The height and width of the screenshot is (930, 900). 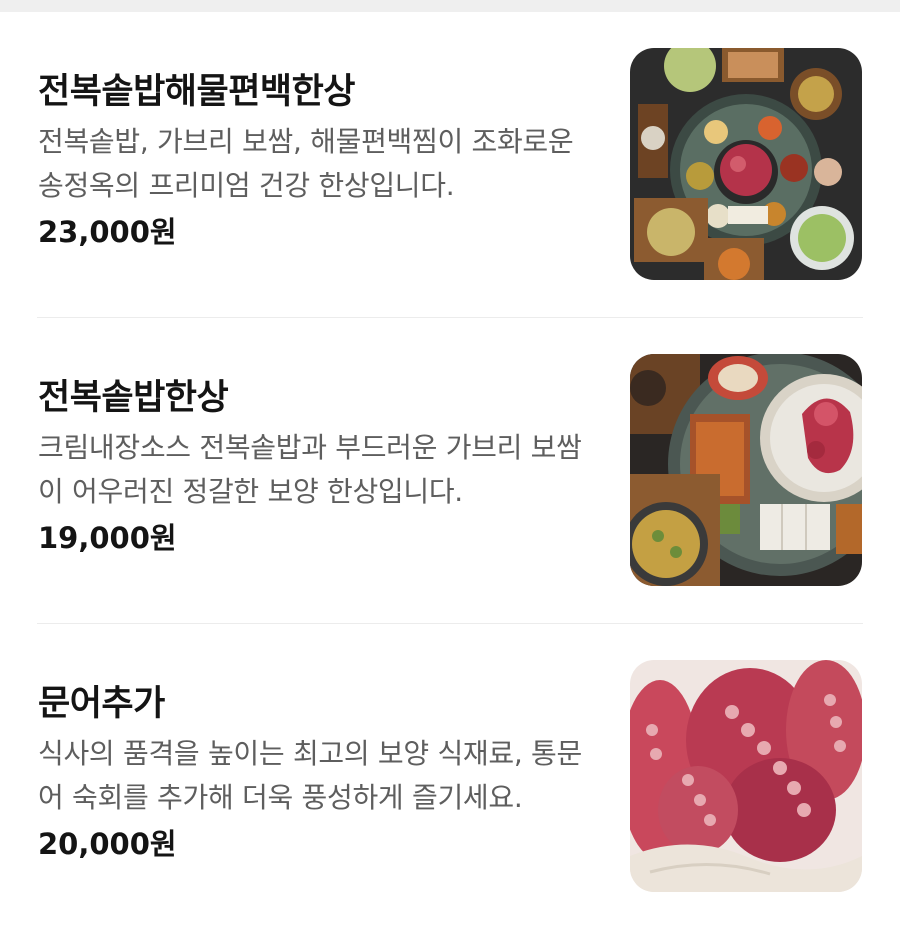 What do you see at coordinates (450, 6) in the screenshot?
I see `top-edge-bar` at bounding box center [450, 6].